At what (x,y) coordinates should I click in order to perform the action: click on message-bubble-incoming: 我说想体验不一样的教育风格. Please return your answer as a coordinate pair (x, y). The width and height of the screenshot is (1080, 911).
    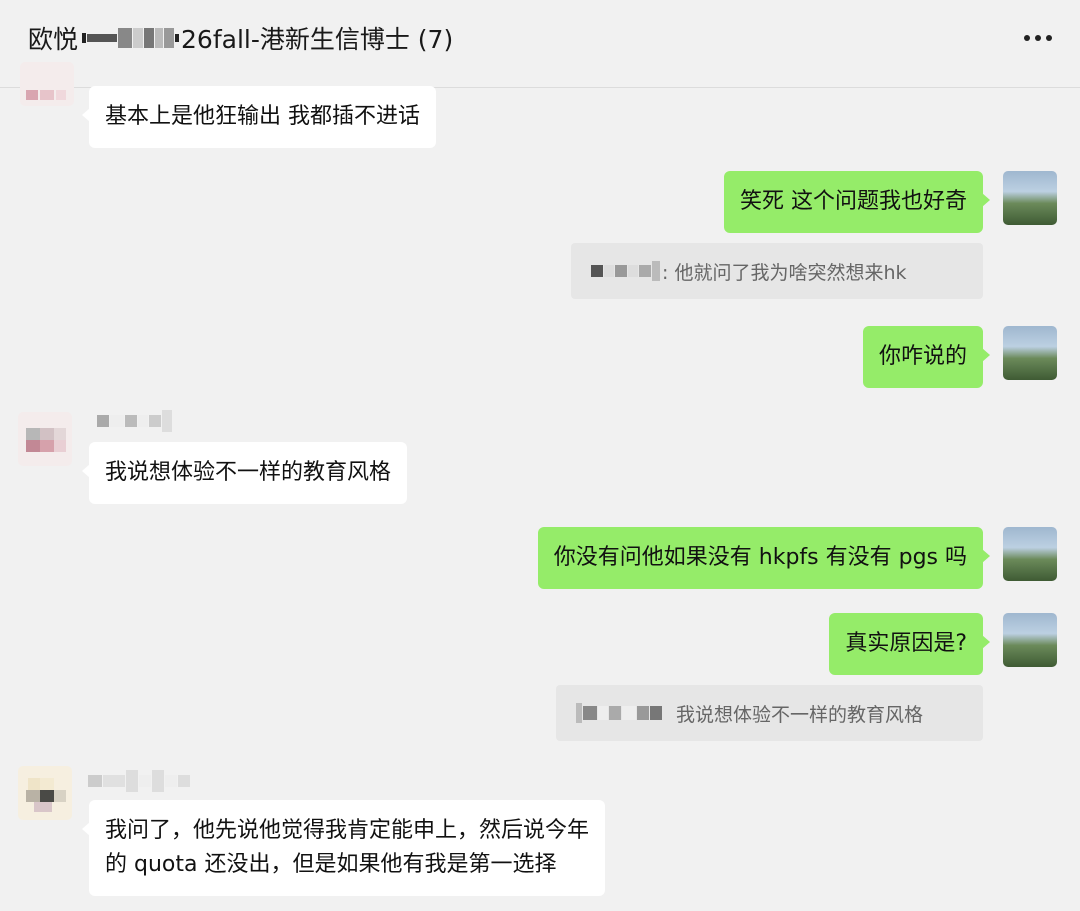
    Looking at the image, I should click on (244, 473).